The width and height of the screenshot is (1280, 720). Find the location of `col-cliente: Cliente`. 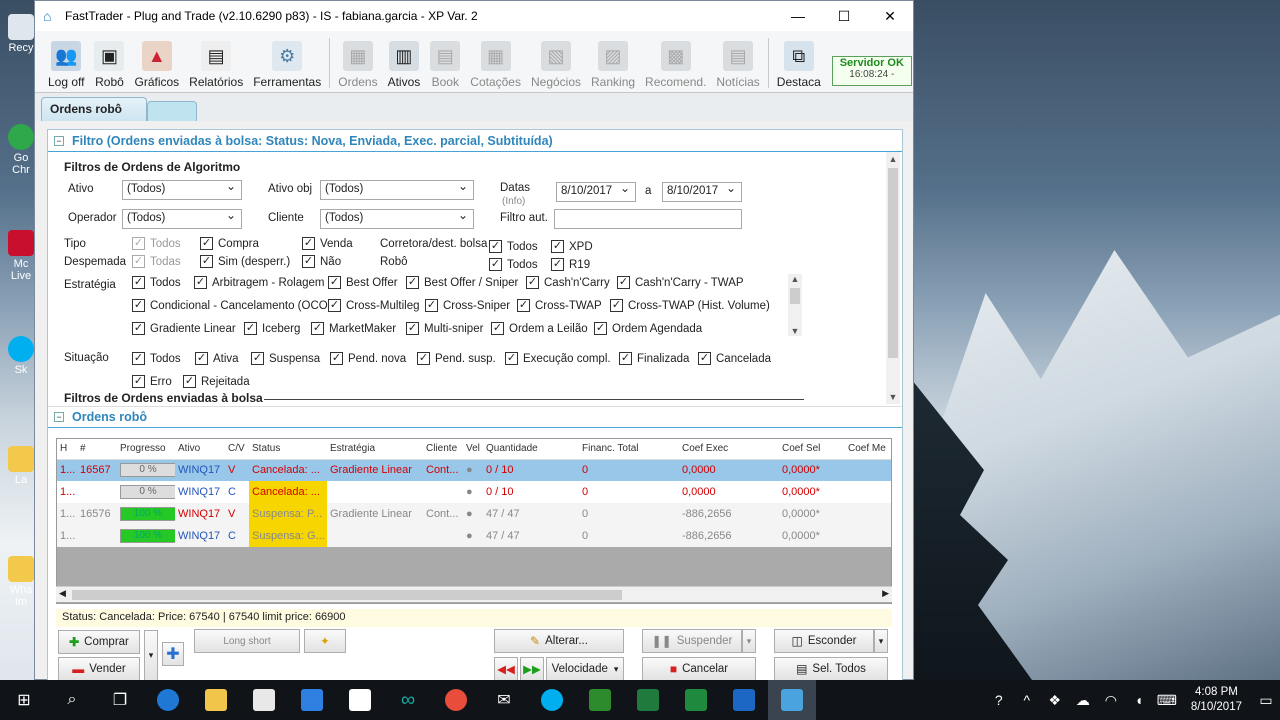

col-cliente: Cliente is located at coordinates (443, 449).